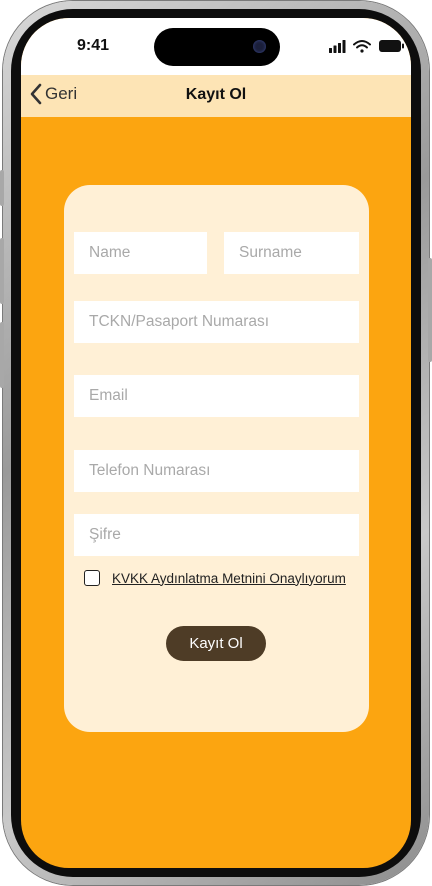 The image size is (432, 886). Describe the element at coordinates (216, 535) in the screenshot. I see `password-input` at that location.